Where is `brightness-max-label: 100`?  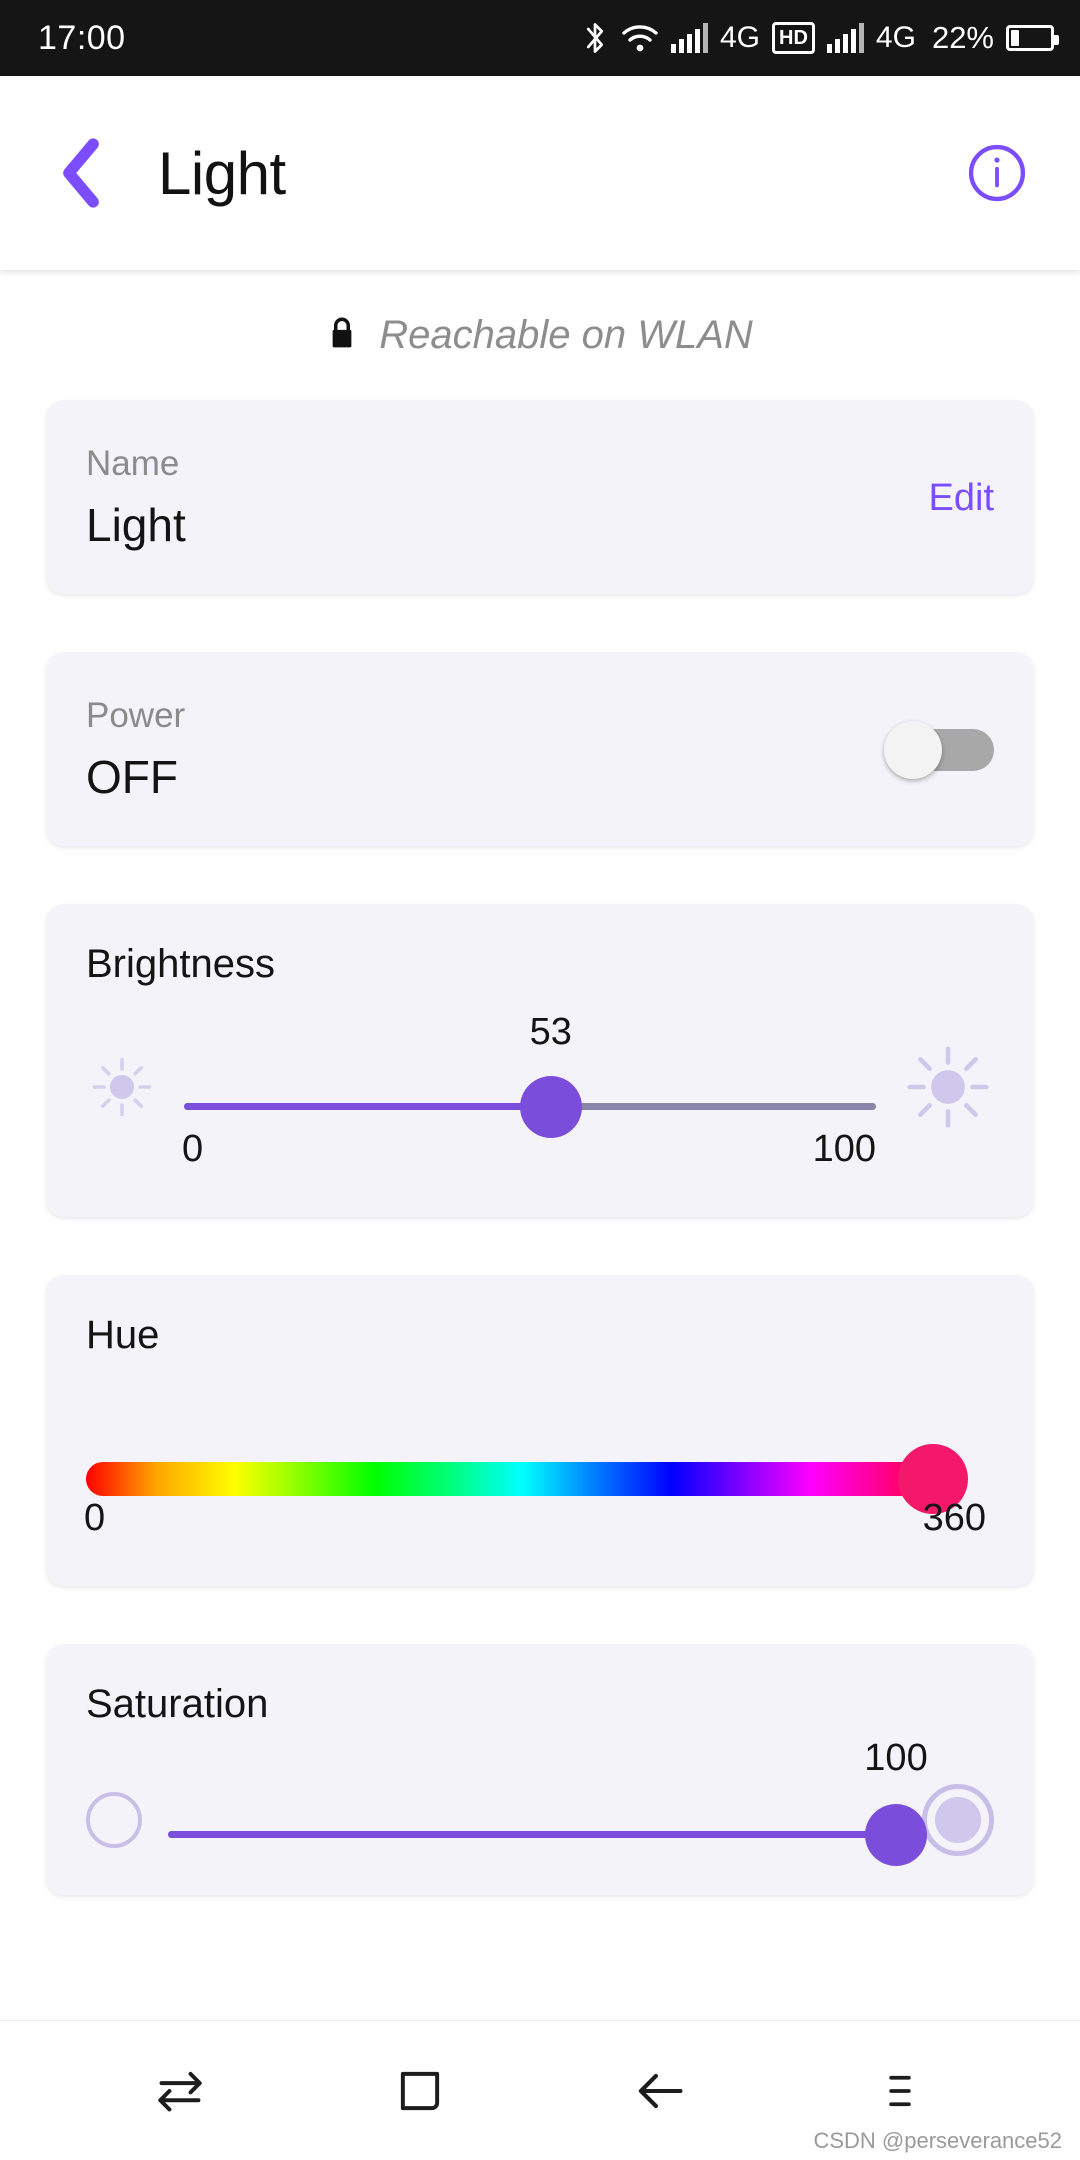
brightness-max-label: 100 is located at coordinates (844, 1149).